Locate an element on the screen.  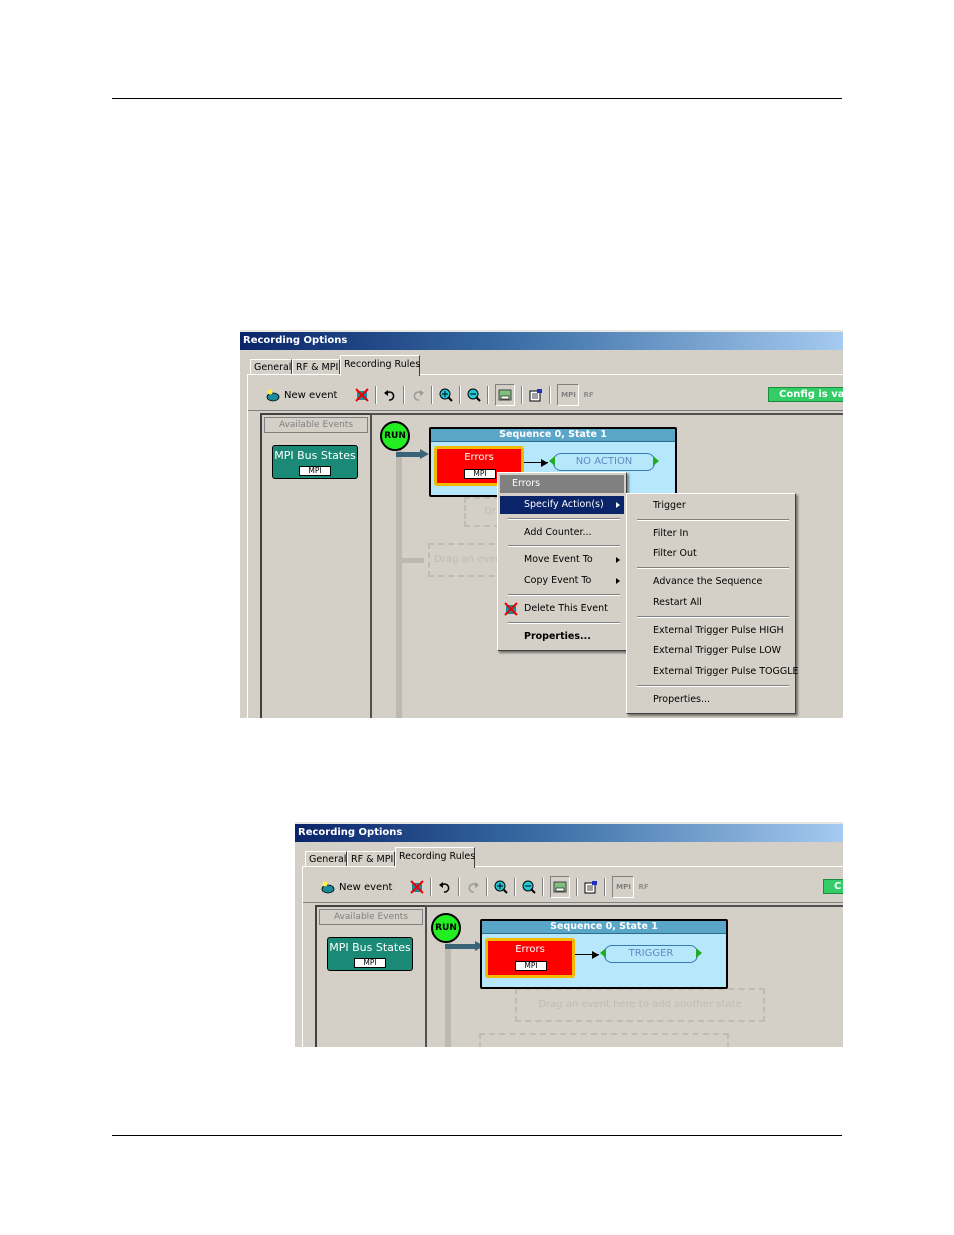
state-title: Sequence 0, State 1 is located at coordinates (604, 927).